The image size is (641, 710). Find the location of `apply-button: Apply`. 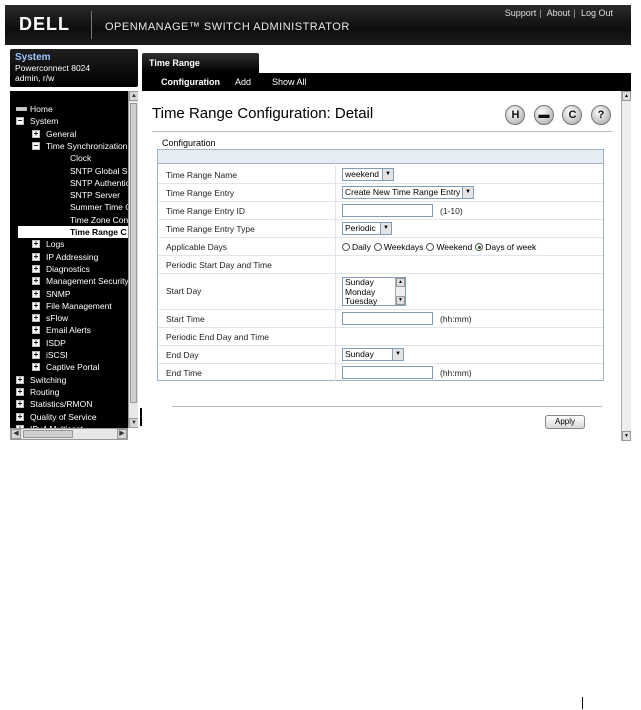

apply-button: Apply is located at coordinates (565, 422).